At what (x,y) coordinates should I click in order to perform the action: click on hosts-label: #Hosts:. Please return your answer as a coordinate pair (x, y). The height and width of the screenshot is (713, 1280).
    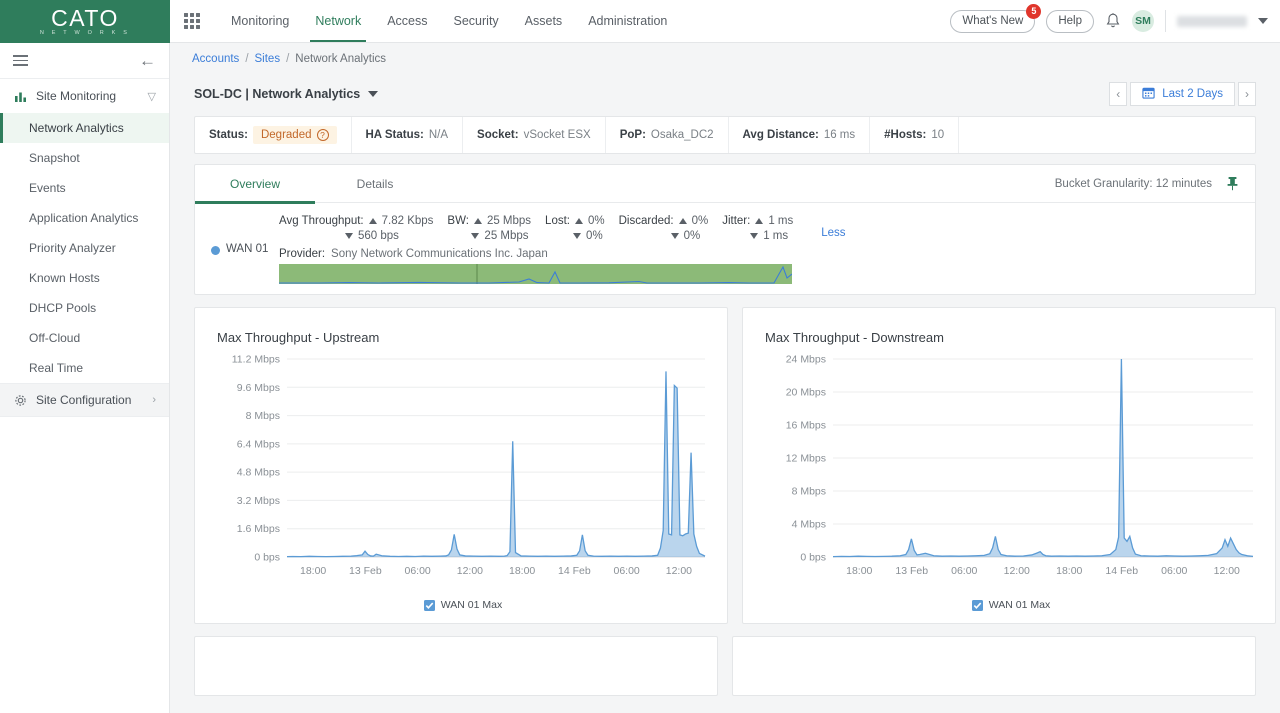
    Looking at the image, I should click on (905, 135).